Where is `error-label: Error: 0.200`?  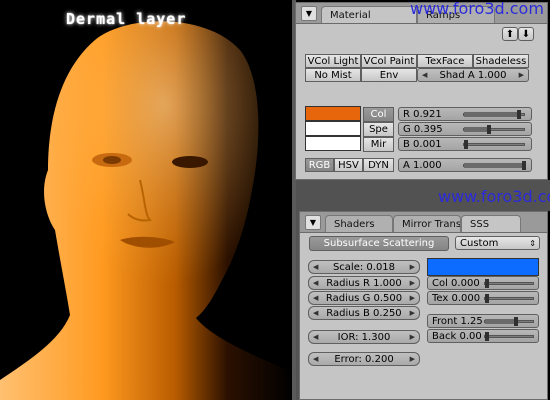
error-label: Error: 0.200 is located at coordinates (364, 359).